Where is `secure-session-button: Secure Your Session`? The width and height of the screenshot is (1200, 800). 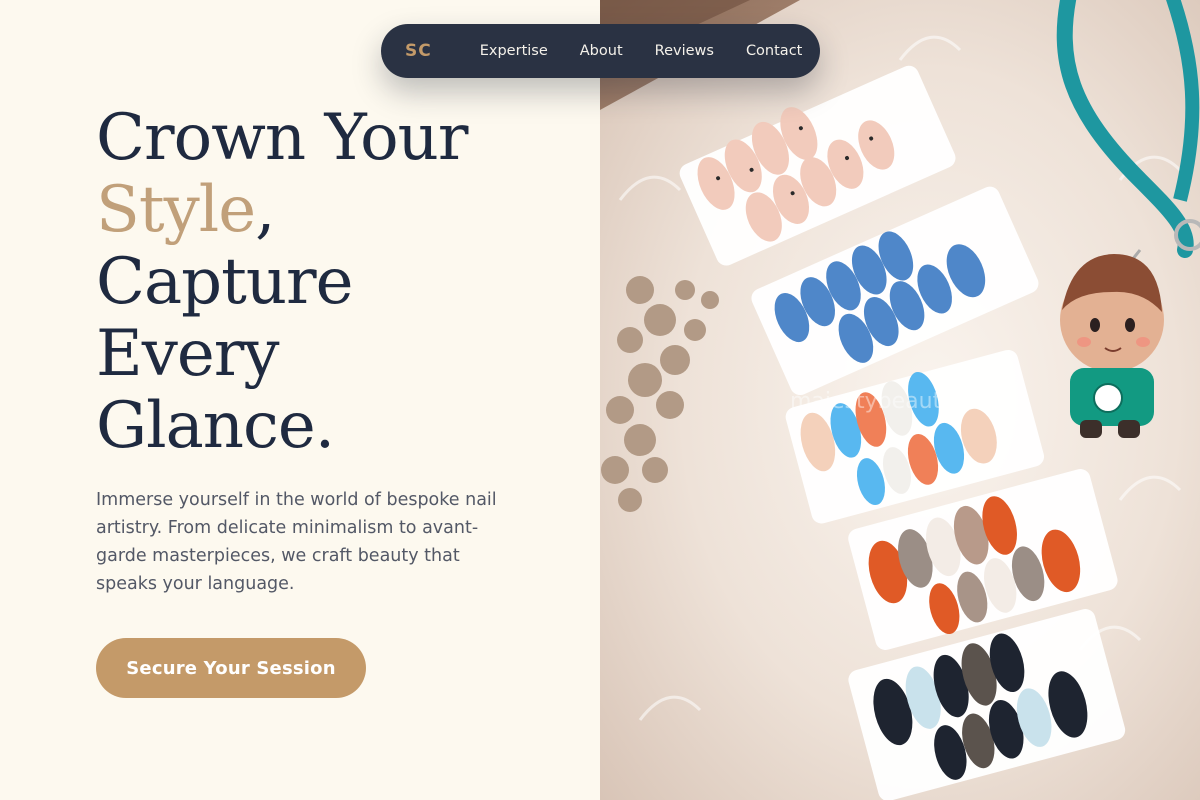 secure-session-button: Secure Your Session is located at coordinates (231, 668).